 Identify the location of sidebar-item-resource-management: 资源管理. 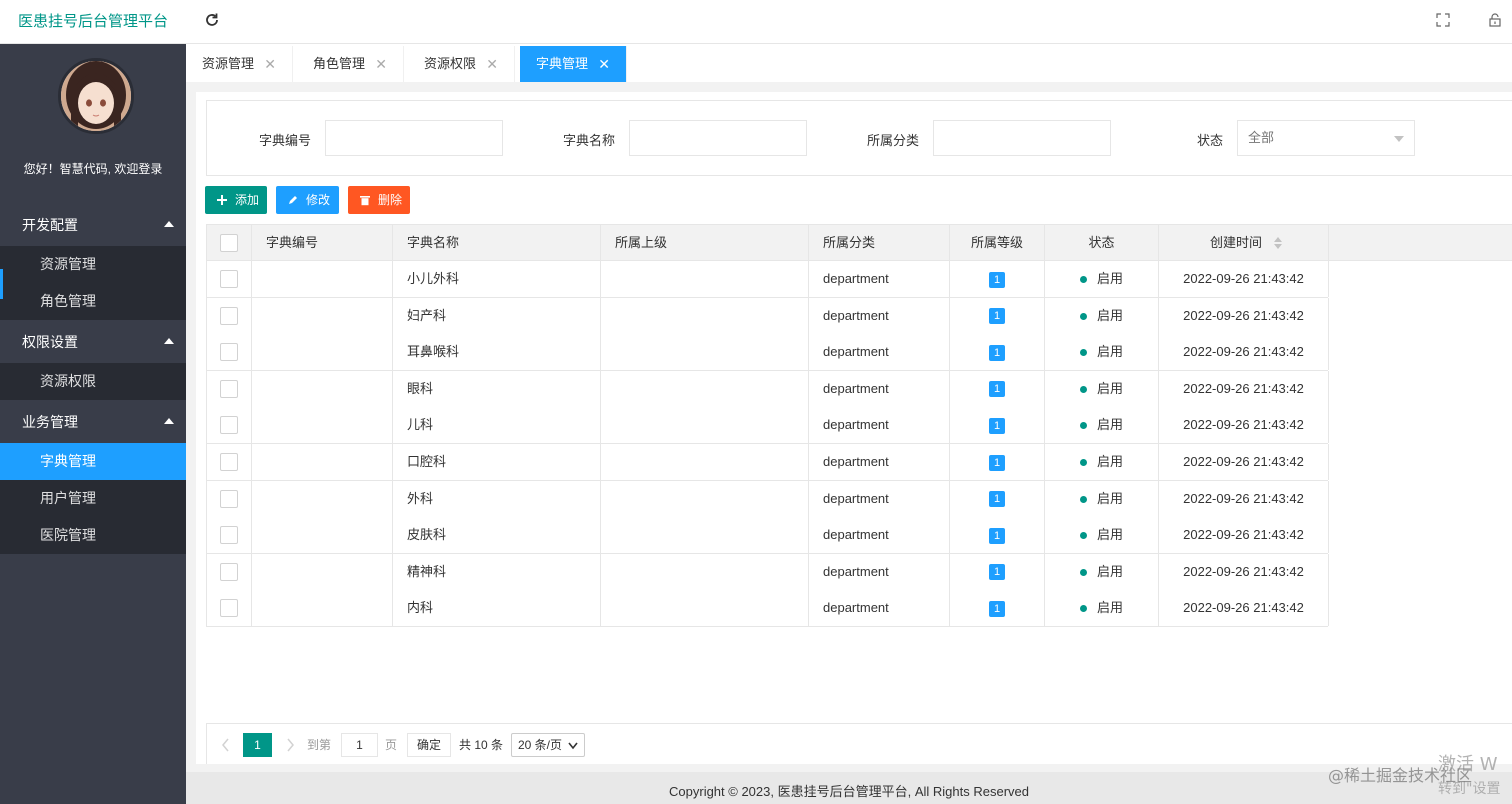
(93, 264).